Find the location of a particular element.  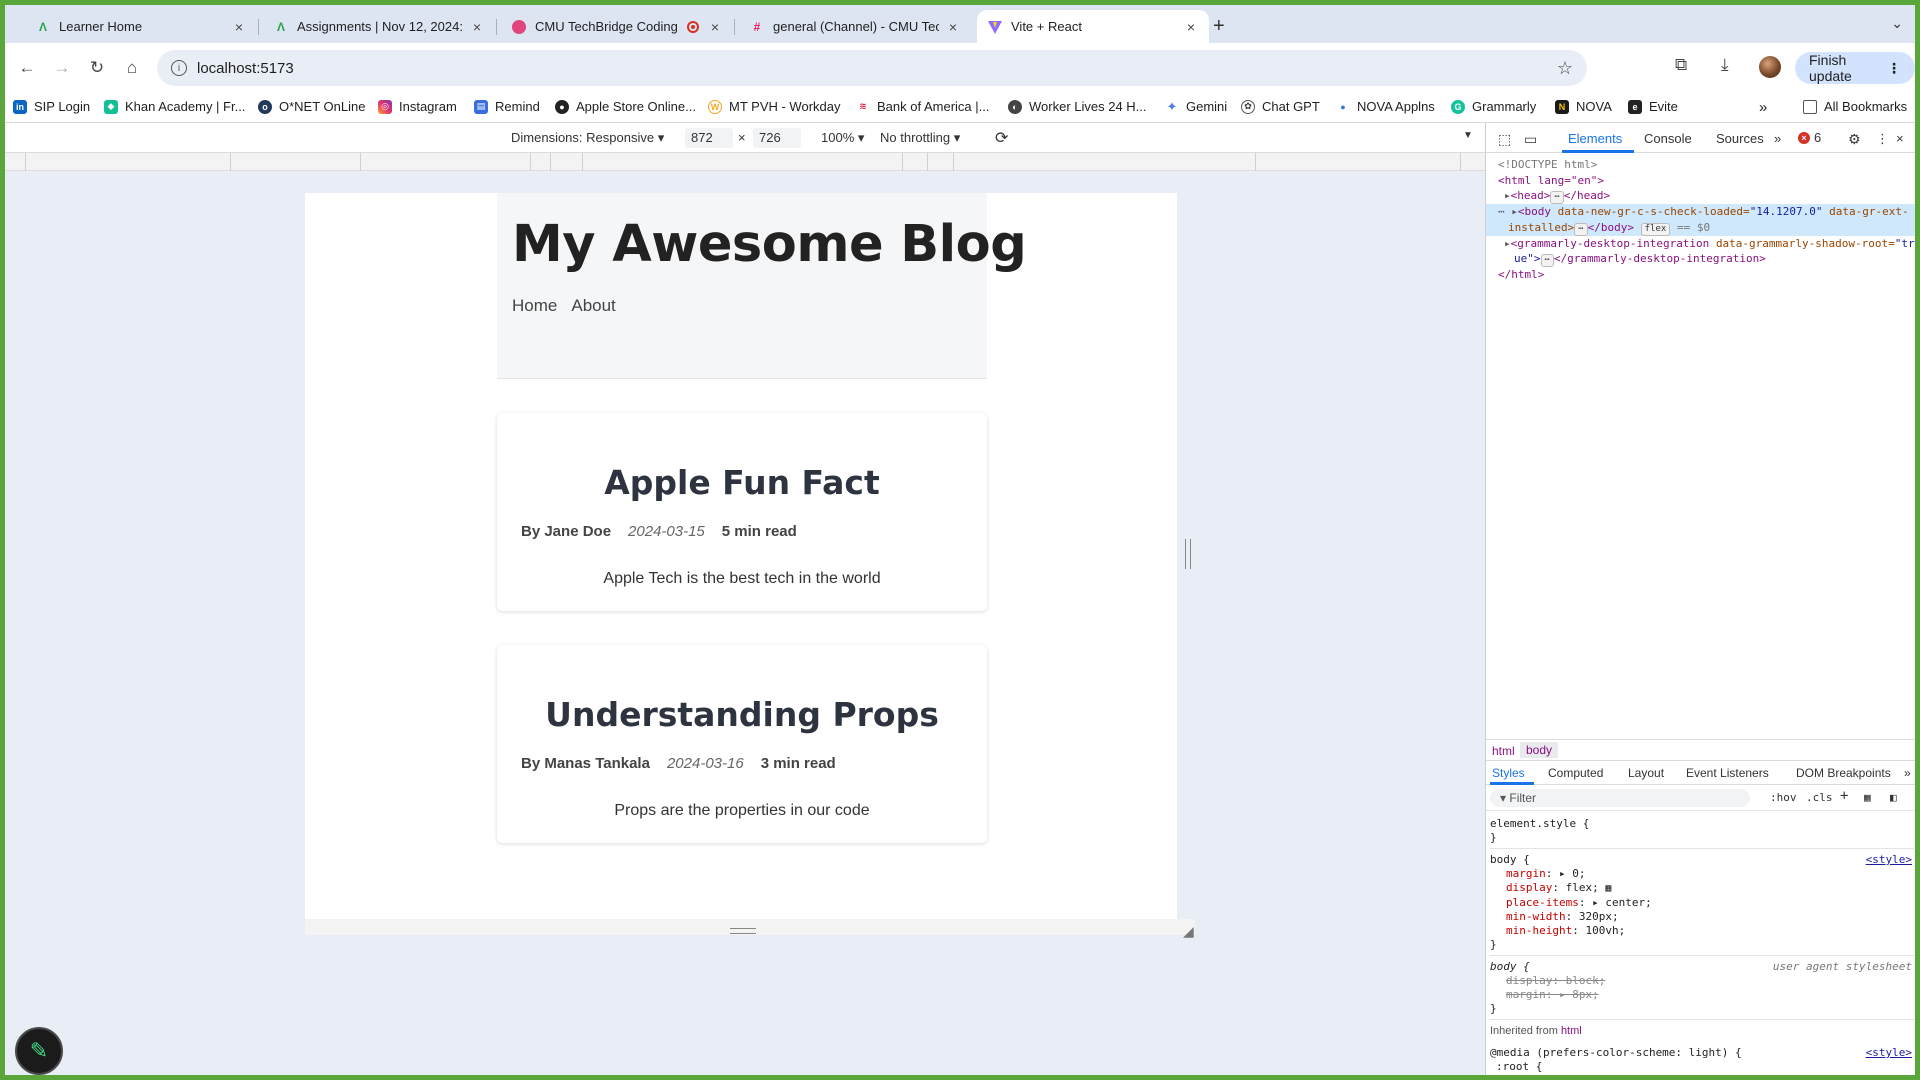

breadcrumb-html: html is located at coordinates (1503, 751).